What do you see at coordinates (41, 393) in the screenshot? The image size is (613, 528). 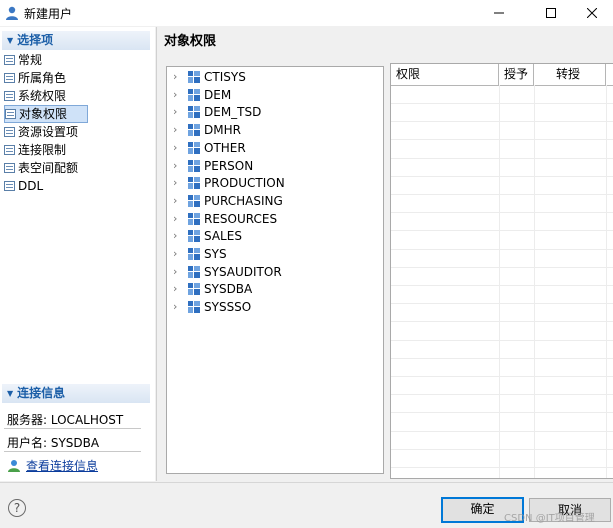 I see `connection-header-label: 连接信息` at bounding box center [41, 393].